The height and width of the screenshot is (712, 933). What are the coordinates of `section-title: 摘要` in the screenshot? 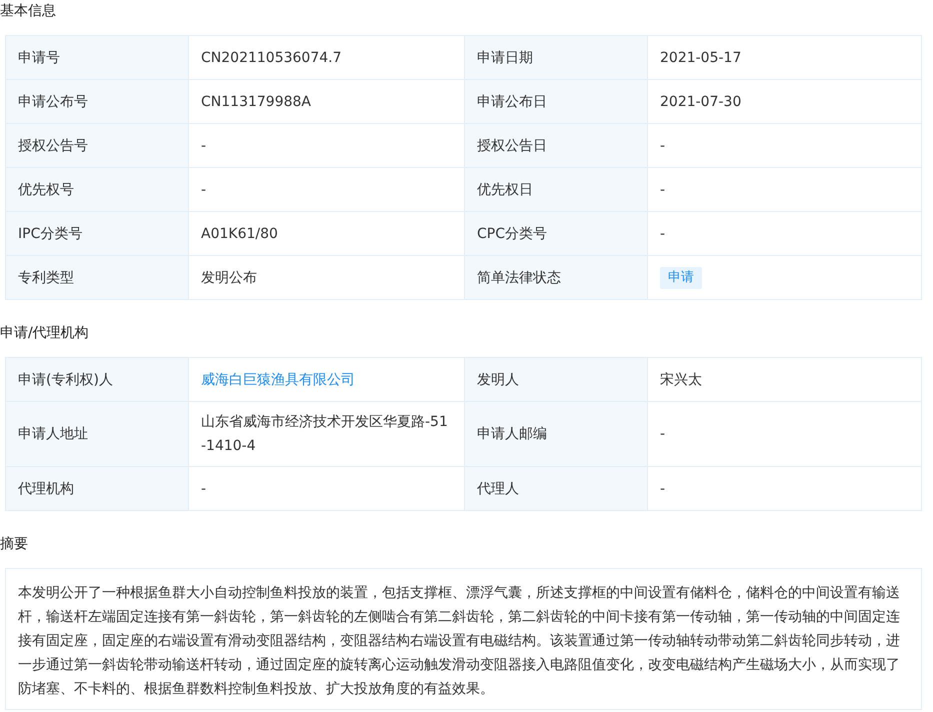 It's located at (14, 544).